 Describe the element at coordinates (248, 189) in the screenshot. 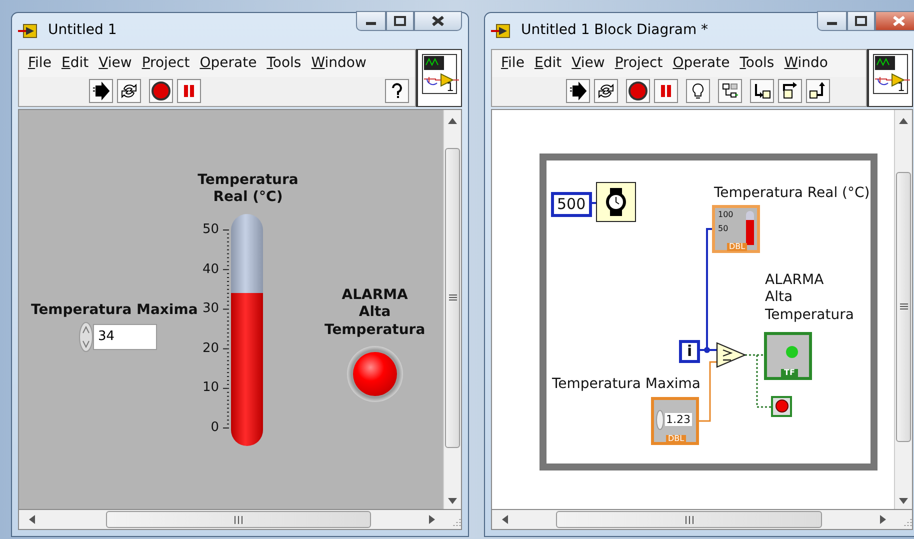

I see `indicator-label: Temperatura Real (°C)` at that location.